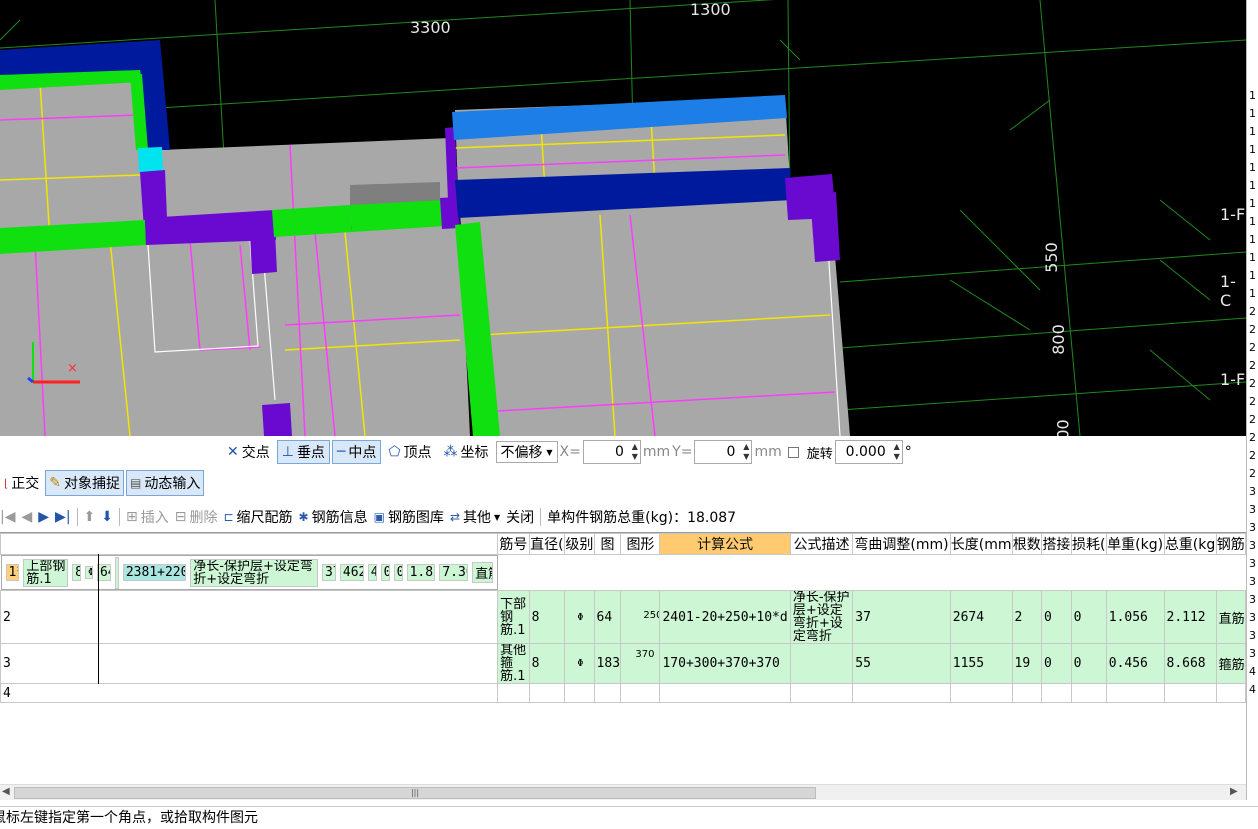 The image size is (1258, 829). I want to click on rotate-input: 0.000 ▲ ▼, so click(868, 452).